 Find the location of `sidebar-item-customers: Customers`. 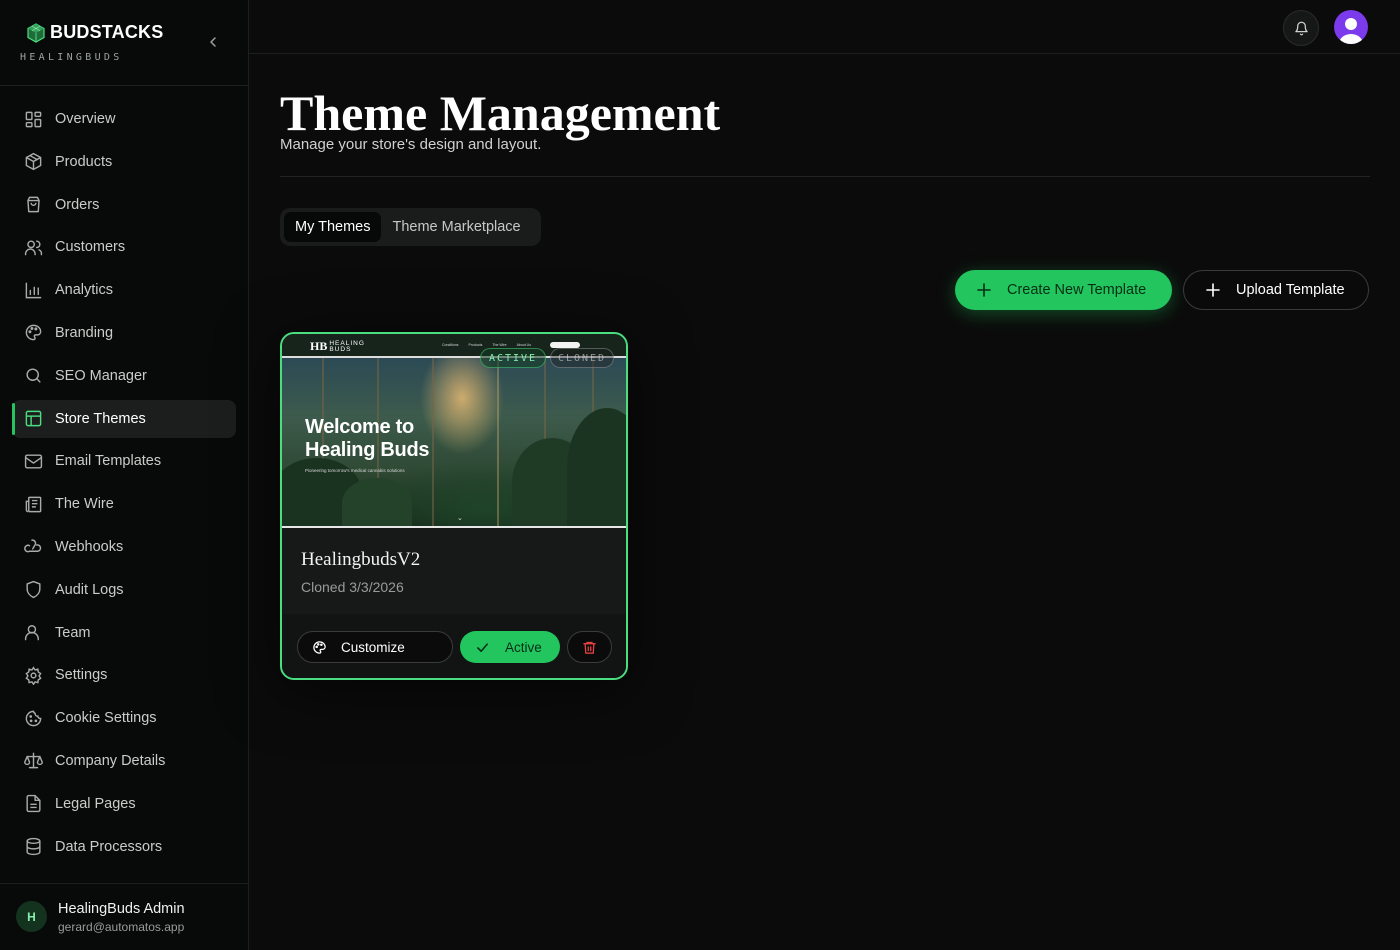

sidebar-item-customers: Customers is located at coordinates (124, 247).